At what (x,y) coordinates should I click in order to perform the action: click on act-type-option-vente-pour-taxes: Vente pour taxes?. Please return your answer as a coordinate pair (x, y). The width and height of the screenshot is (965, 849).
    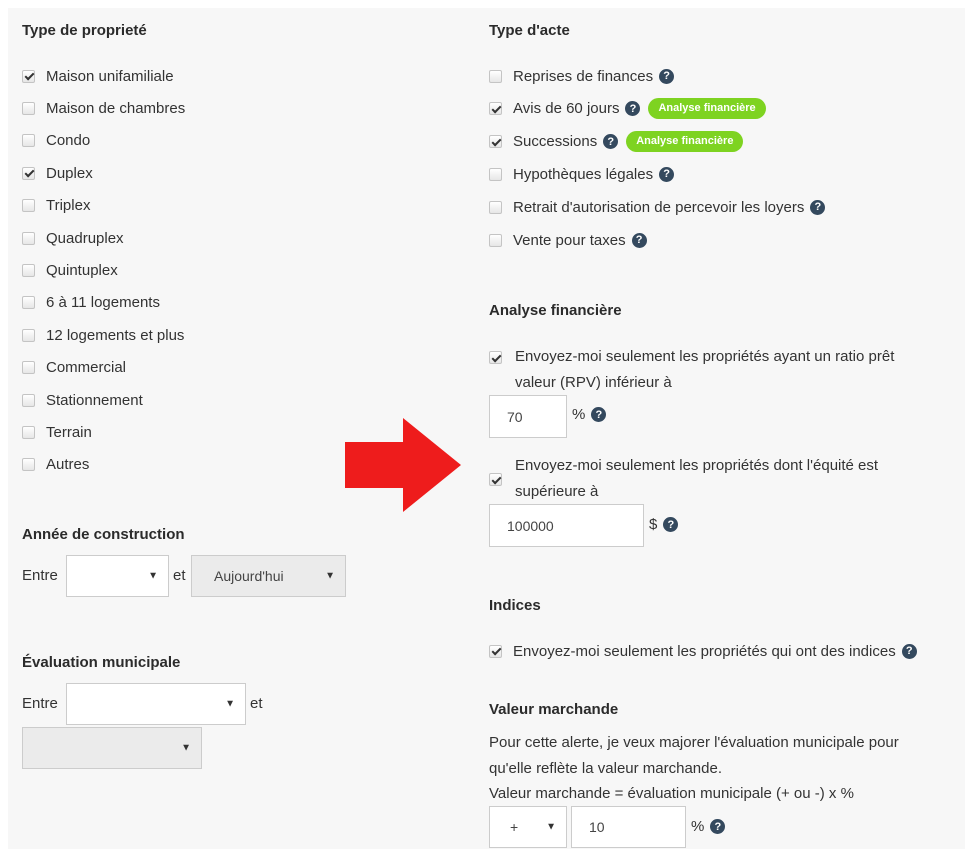
    Looking at the image, I should click on (568, 240).